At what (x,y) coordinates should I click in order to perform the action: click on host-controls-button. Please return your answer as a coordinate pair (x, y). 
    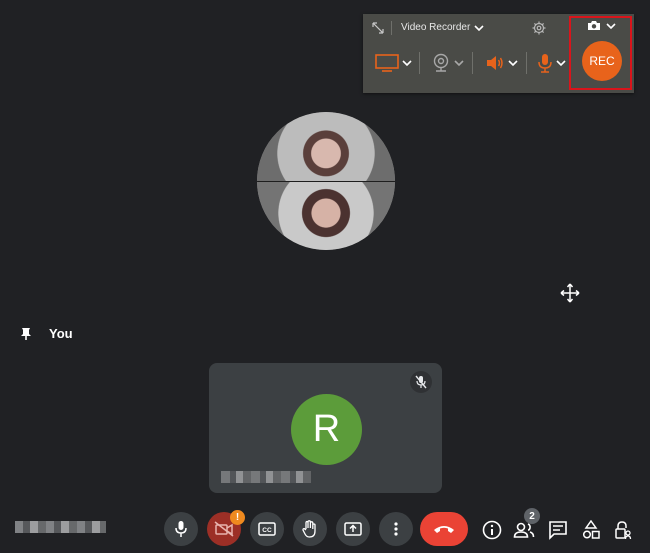
    Looking at the image, I should click on (623, 530).